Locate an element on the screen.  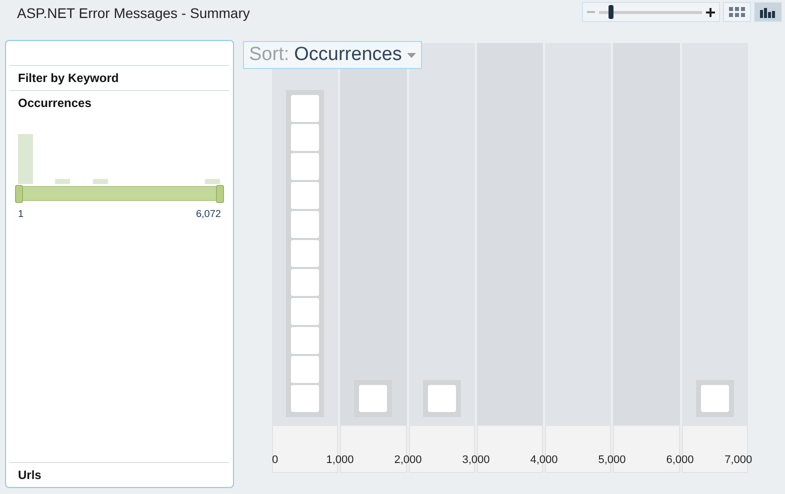
axis-label: 4,000 is located at coordinates (544, 460).